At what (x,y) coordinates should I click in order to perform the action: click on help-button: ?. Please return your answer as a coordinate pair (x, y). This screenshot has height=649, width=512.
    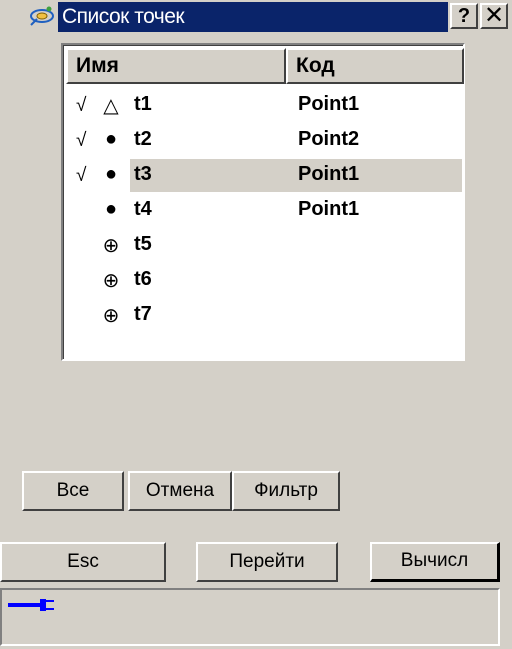
    Looking at the image, I should click on (464, 16).